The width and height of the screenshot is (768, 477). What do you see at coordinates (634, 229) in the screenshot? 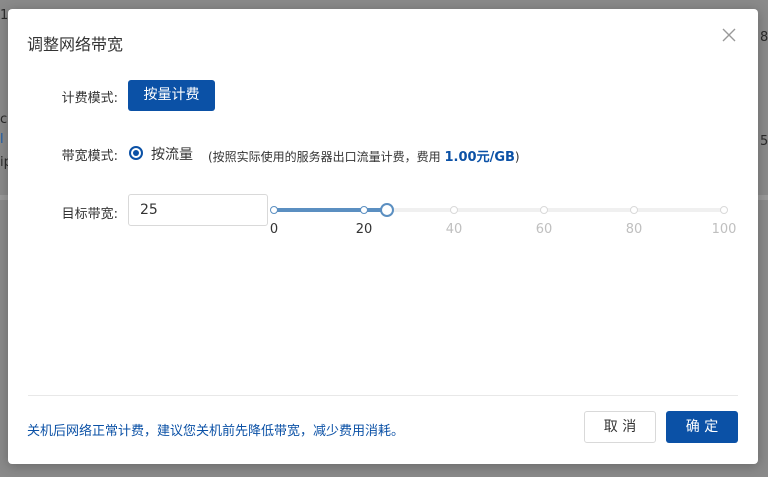
I see `slider-mark-label: 80` at bounding box center [634, 229].